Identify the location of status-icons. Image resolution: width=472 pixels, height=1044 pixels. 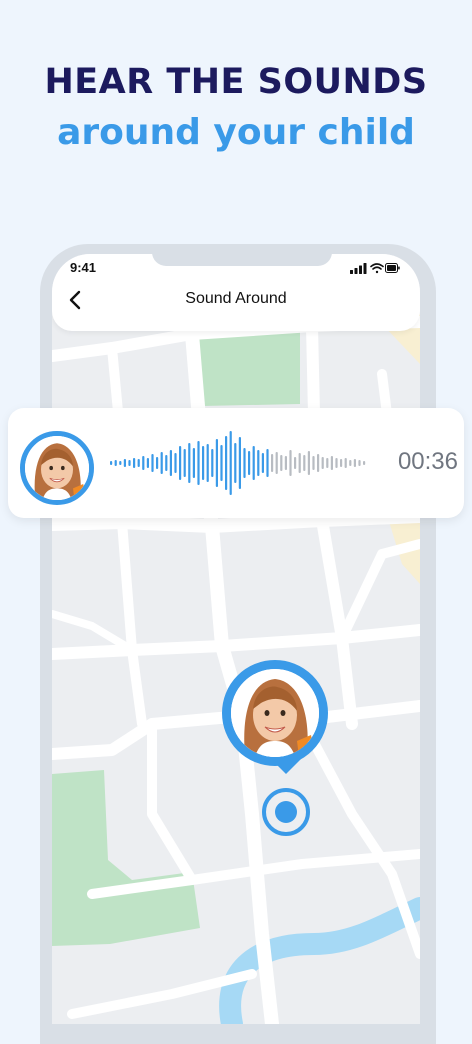
(375, 270).